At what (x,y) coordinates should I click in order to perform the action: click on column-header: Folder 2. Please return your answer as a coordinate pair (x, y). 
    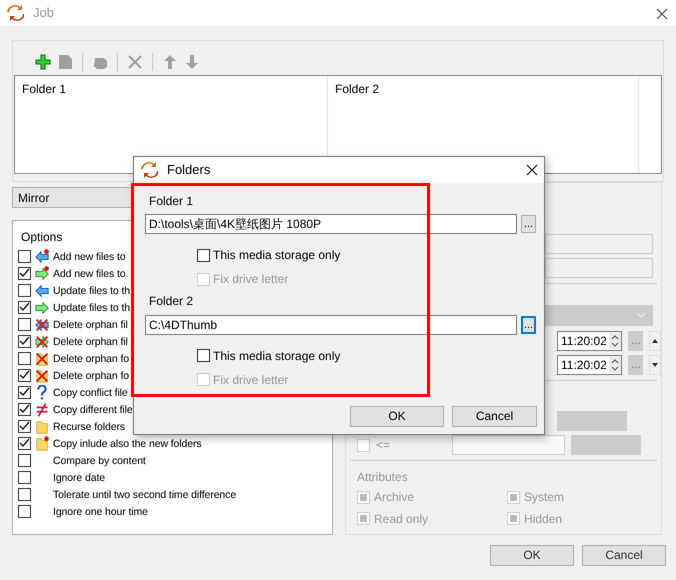
    Looking at the image, I should click on (357, 89).